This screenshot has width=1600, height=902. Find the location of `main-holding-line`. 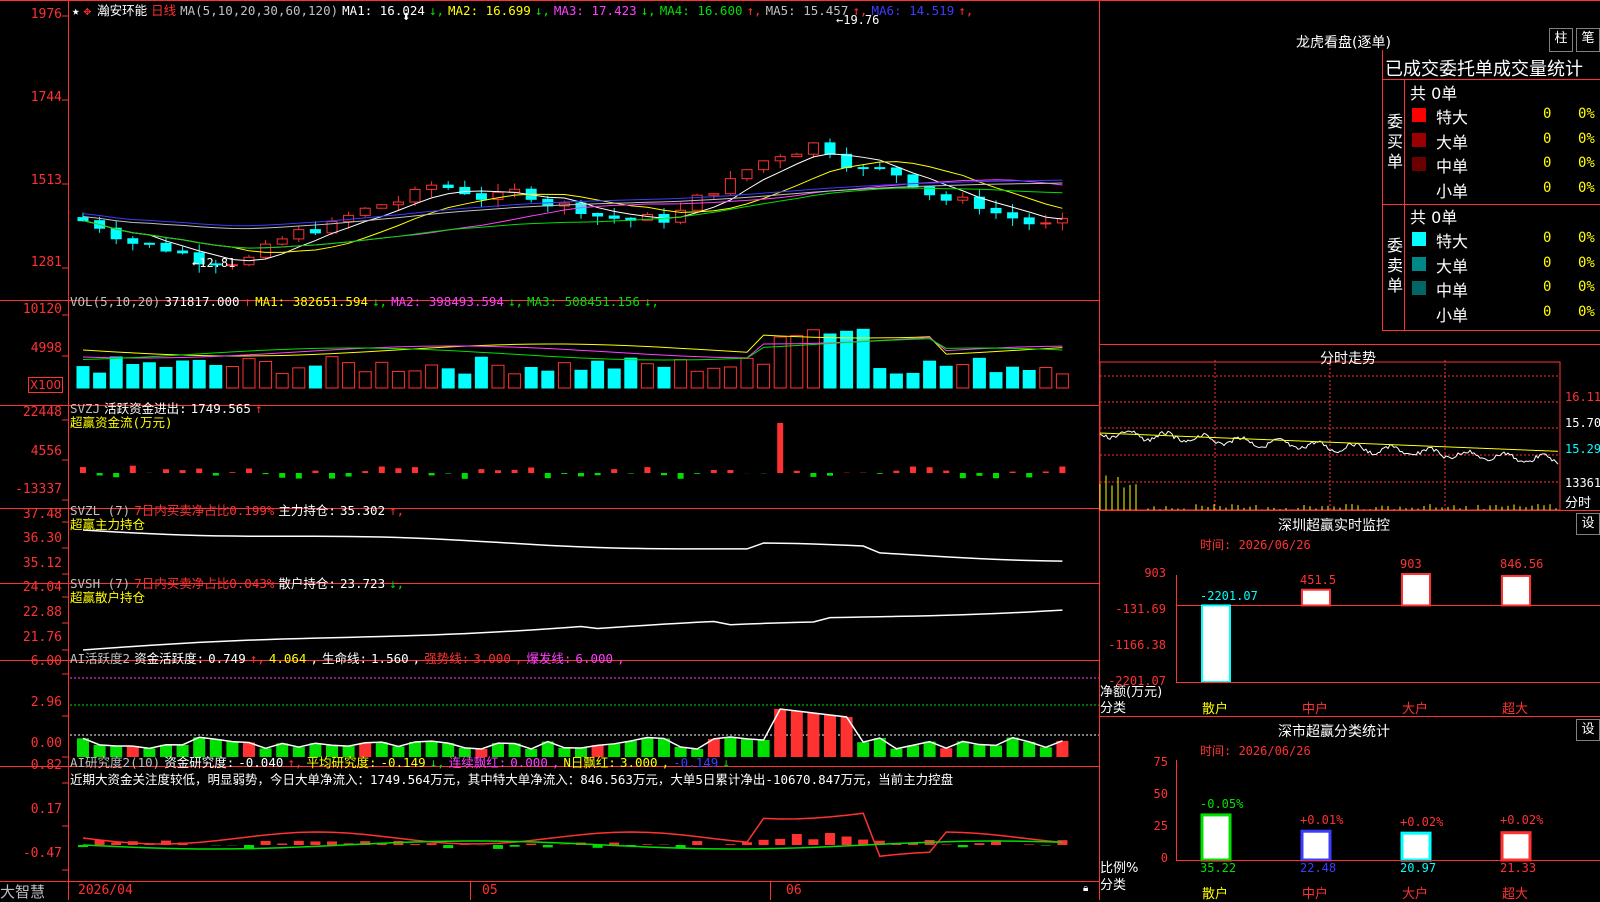

main-holding-line is located at coordinates (572, 545).